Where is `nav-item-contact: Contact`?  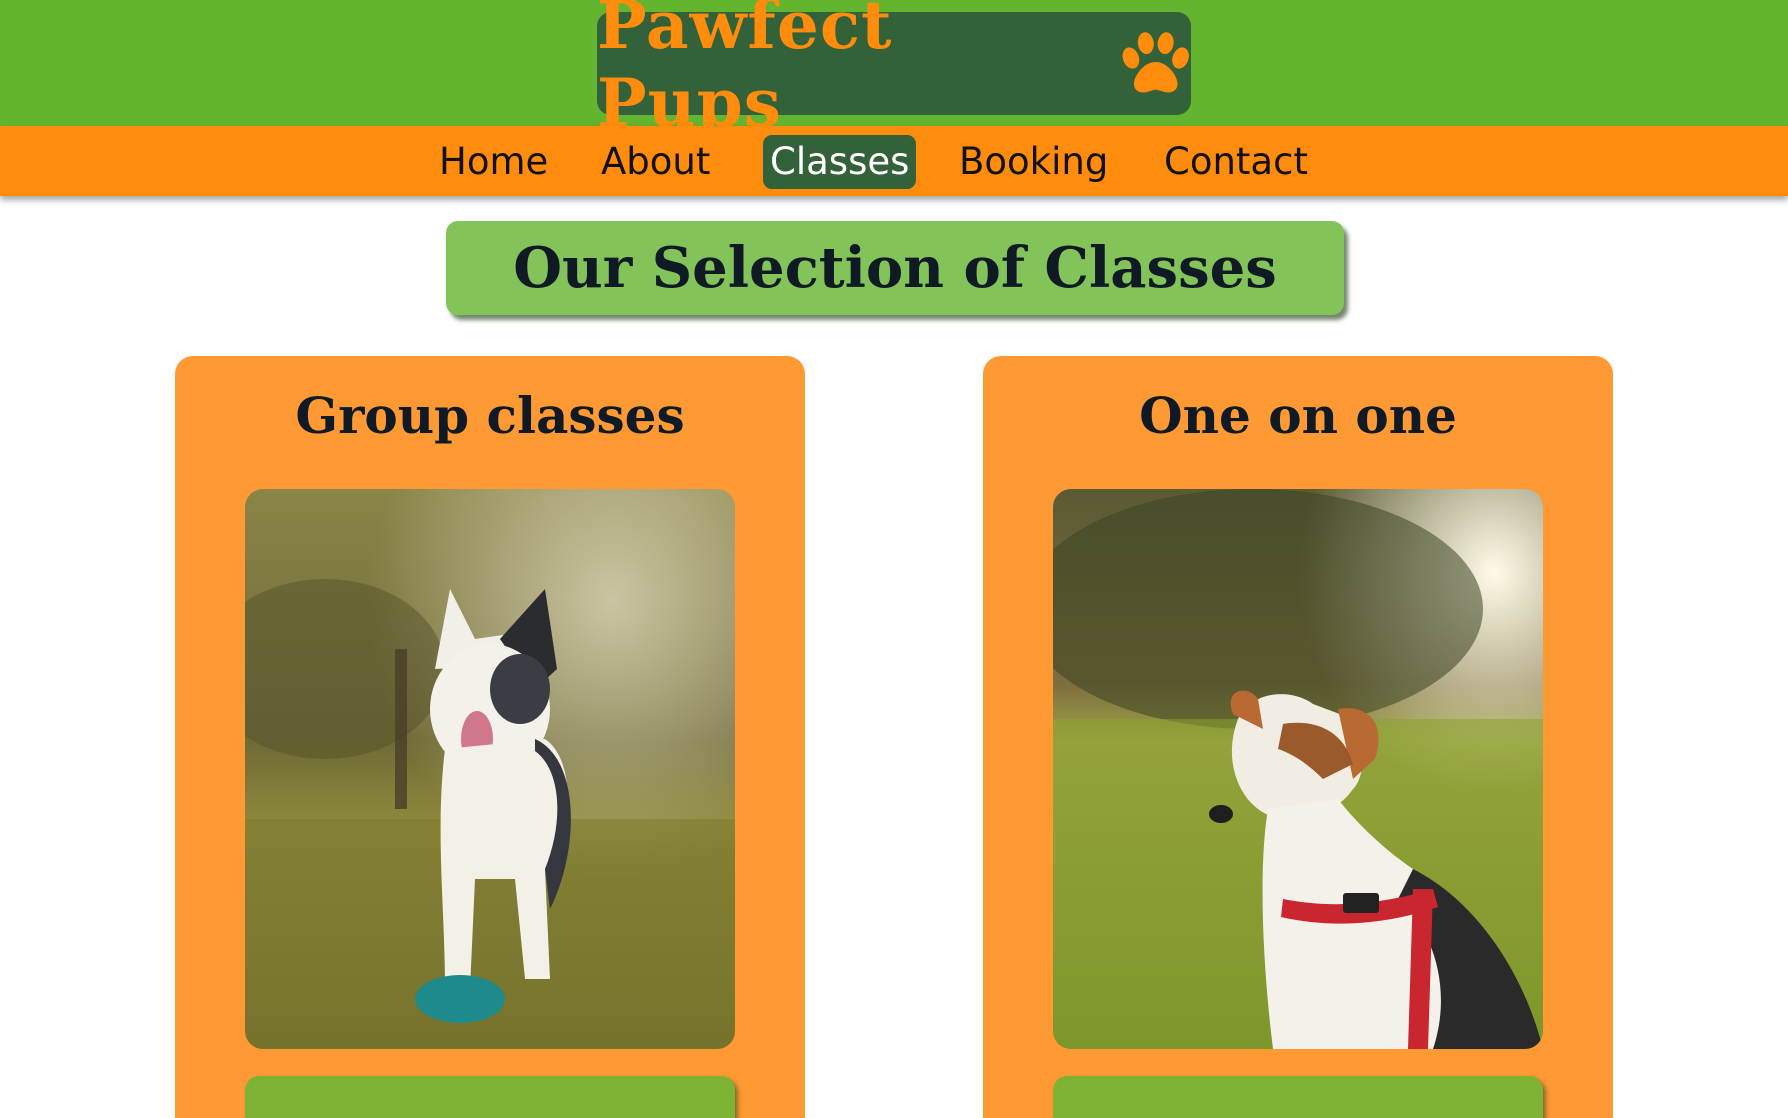
nav-item-contact: Contact is located at coordinates (1236, 162).